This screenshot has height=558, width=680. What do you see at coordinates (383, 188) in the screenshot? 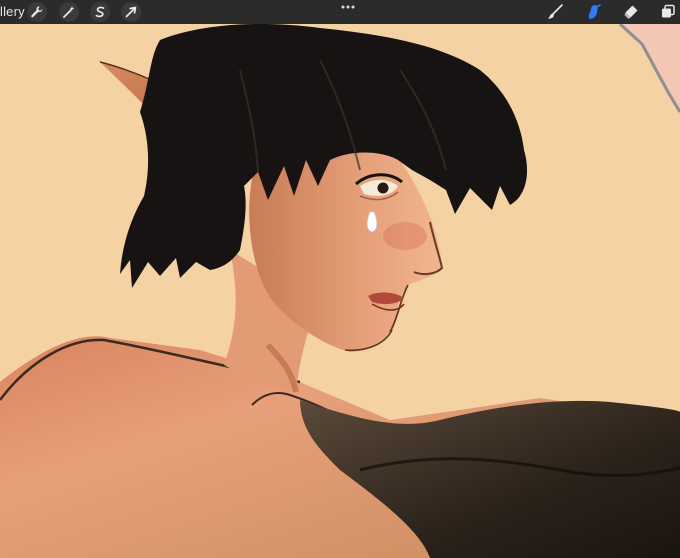
I see `eye-iris` at bounding box center [383, 188].